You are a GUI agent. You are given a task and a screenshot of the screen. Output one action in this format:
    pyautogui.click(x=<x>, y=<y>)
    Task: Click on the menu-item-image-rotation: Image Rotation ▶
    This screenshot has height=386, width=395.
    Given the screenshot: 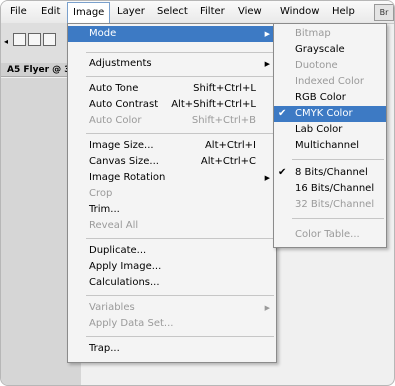 What is the action you would take?
    pyautogui.click(x=172, y=178)
    